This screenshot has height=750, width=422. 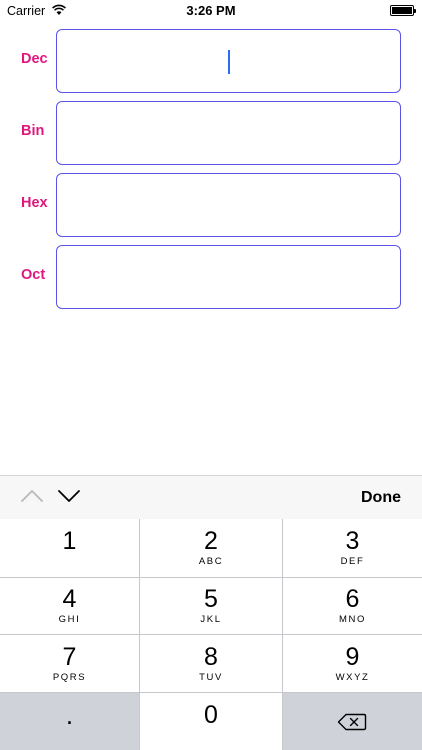 What do you see at coordinates (69, 541) in the screenshot?
I see `key-digit: 1` at bounding box center [69, 541].